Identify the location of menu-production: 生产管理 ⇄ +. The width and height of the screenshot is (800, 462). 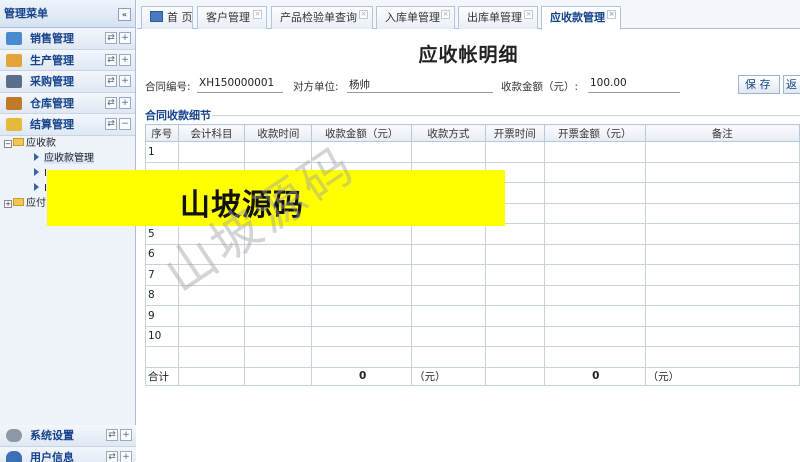
(67, 60).